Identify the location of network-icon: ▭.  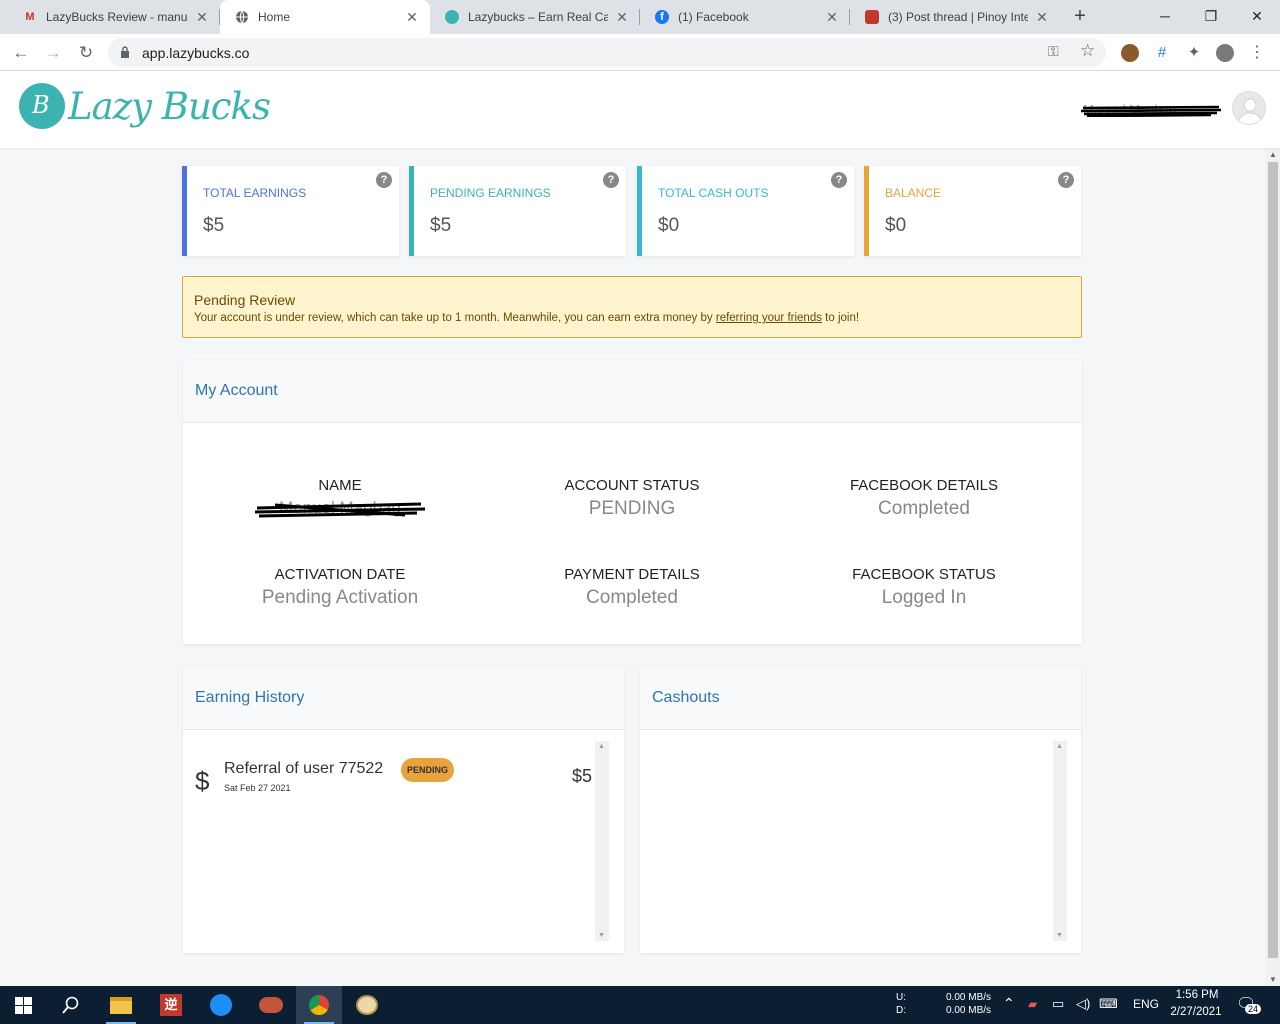
(1058, 1004).